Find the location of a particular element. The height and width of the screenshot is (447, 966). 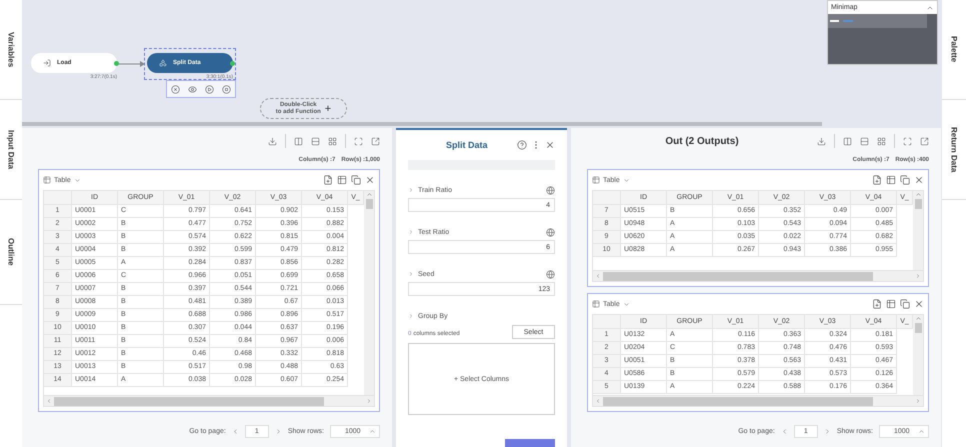

run-icon is located at coordinates (209, 89).